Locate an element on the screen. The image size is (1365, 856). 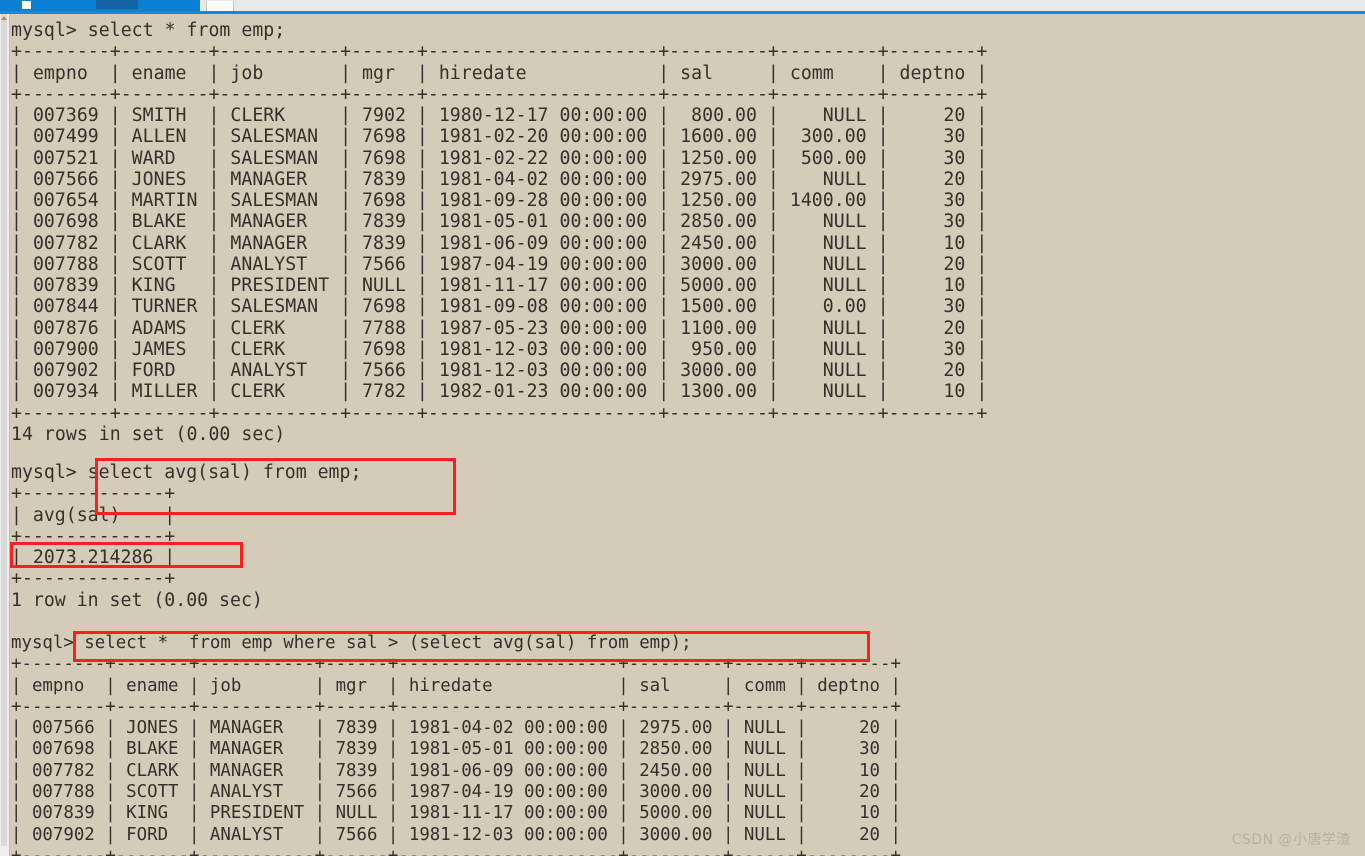
vertical-scrollbar is located at coordinates (5, 435).